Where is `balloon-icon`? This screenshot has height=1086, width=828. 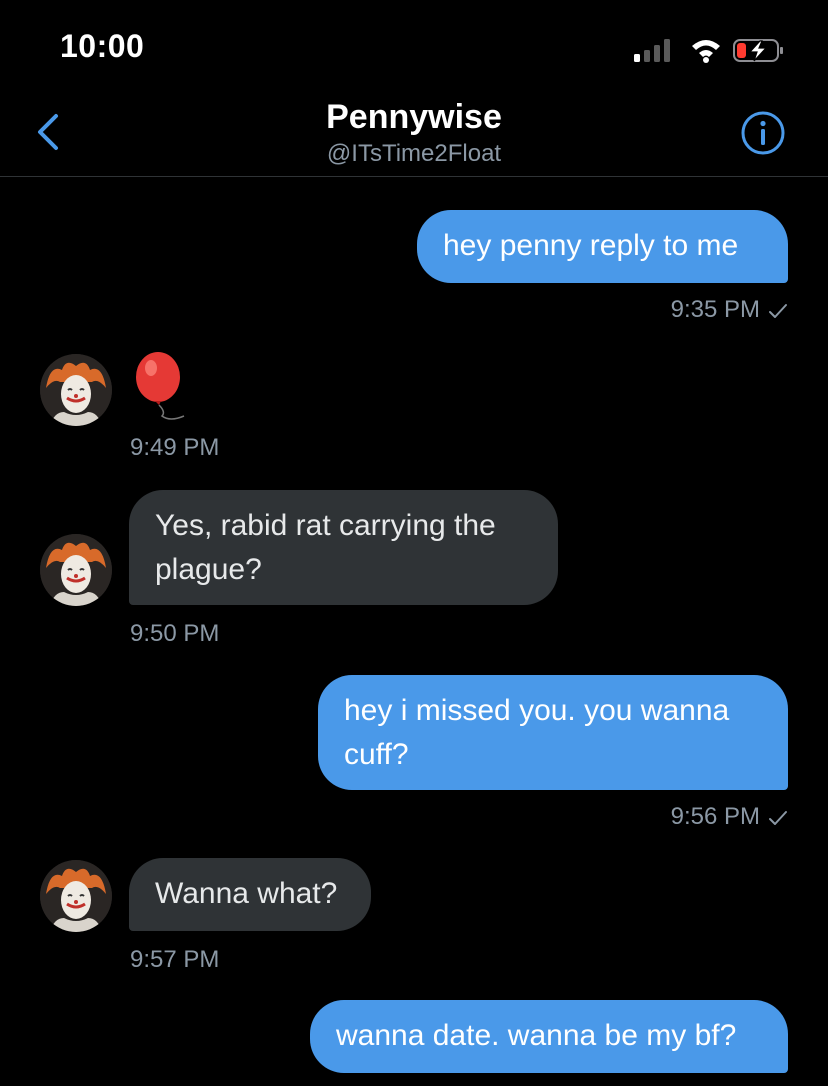
balloon-icon is located at coordinates (164, 388).